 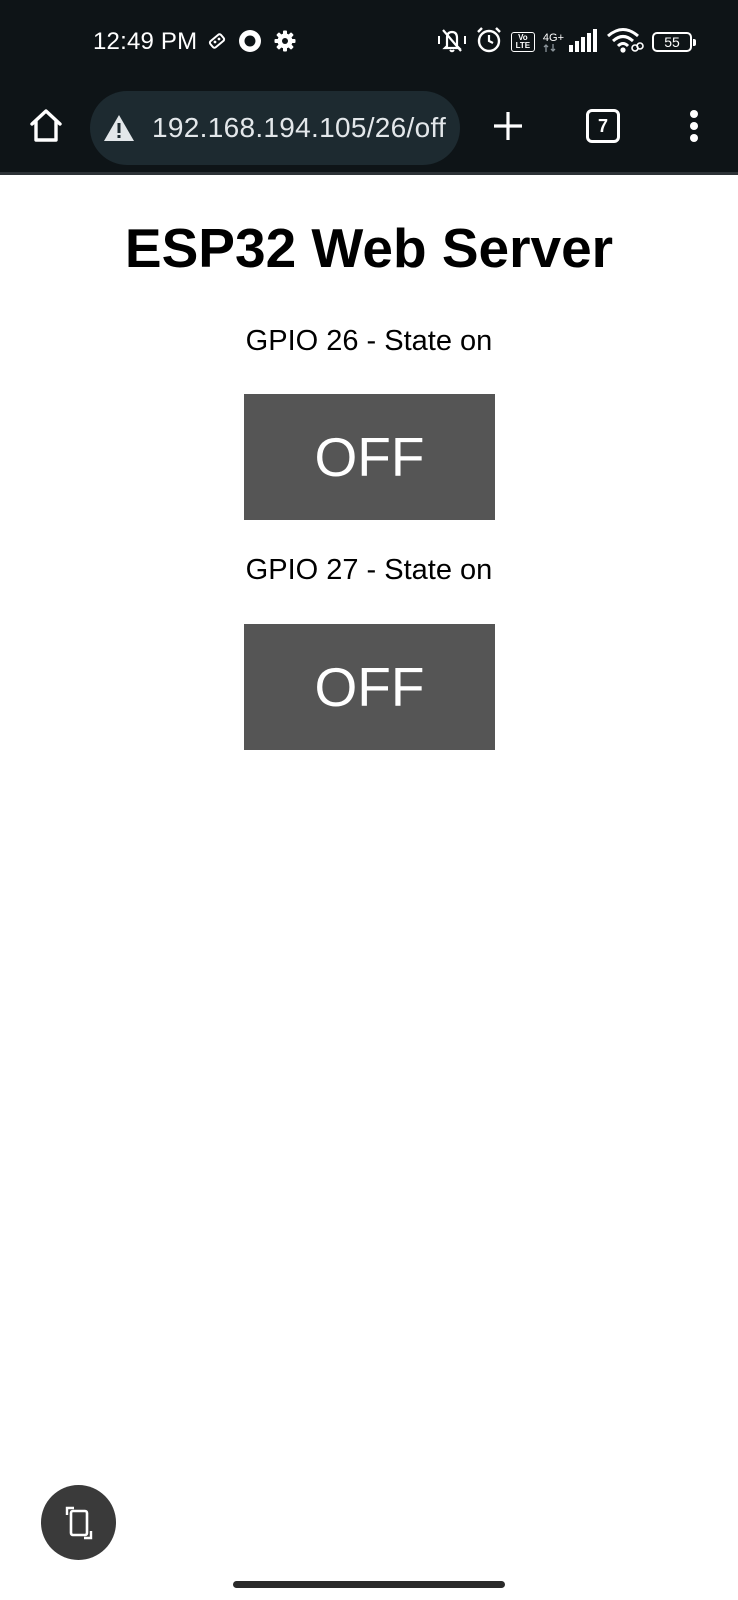 What do you see at coordinates (369, 248) in the screenshot?
I see `page-title: ESP32 Web Server` at bounding box center [369, 248].